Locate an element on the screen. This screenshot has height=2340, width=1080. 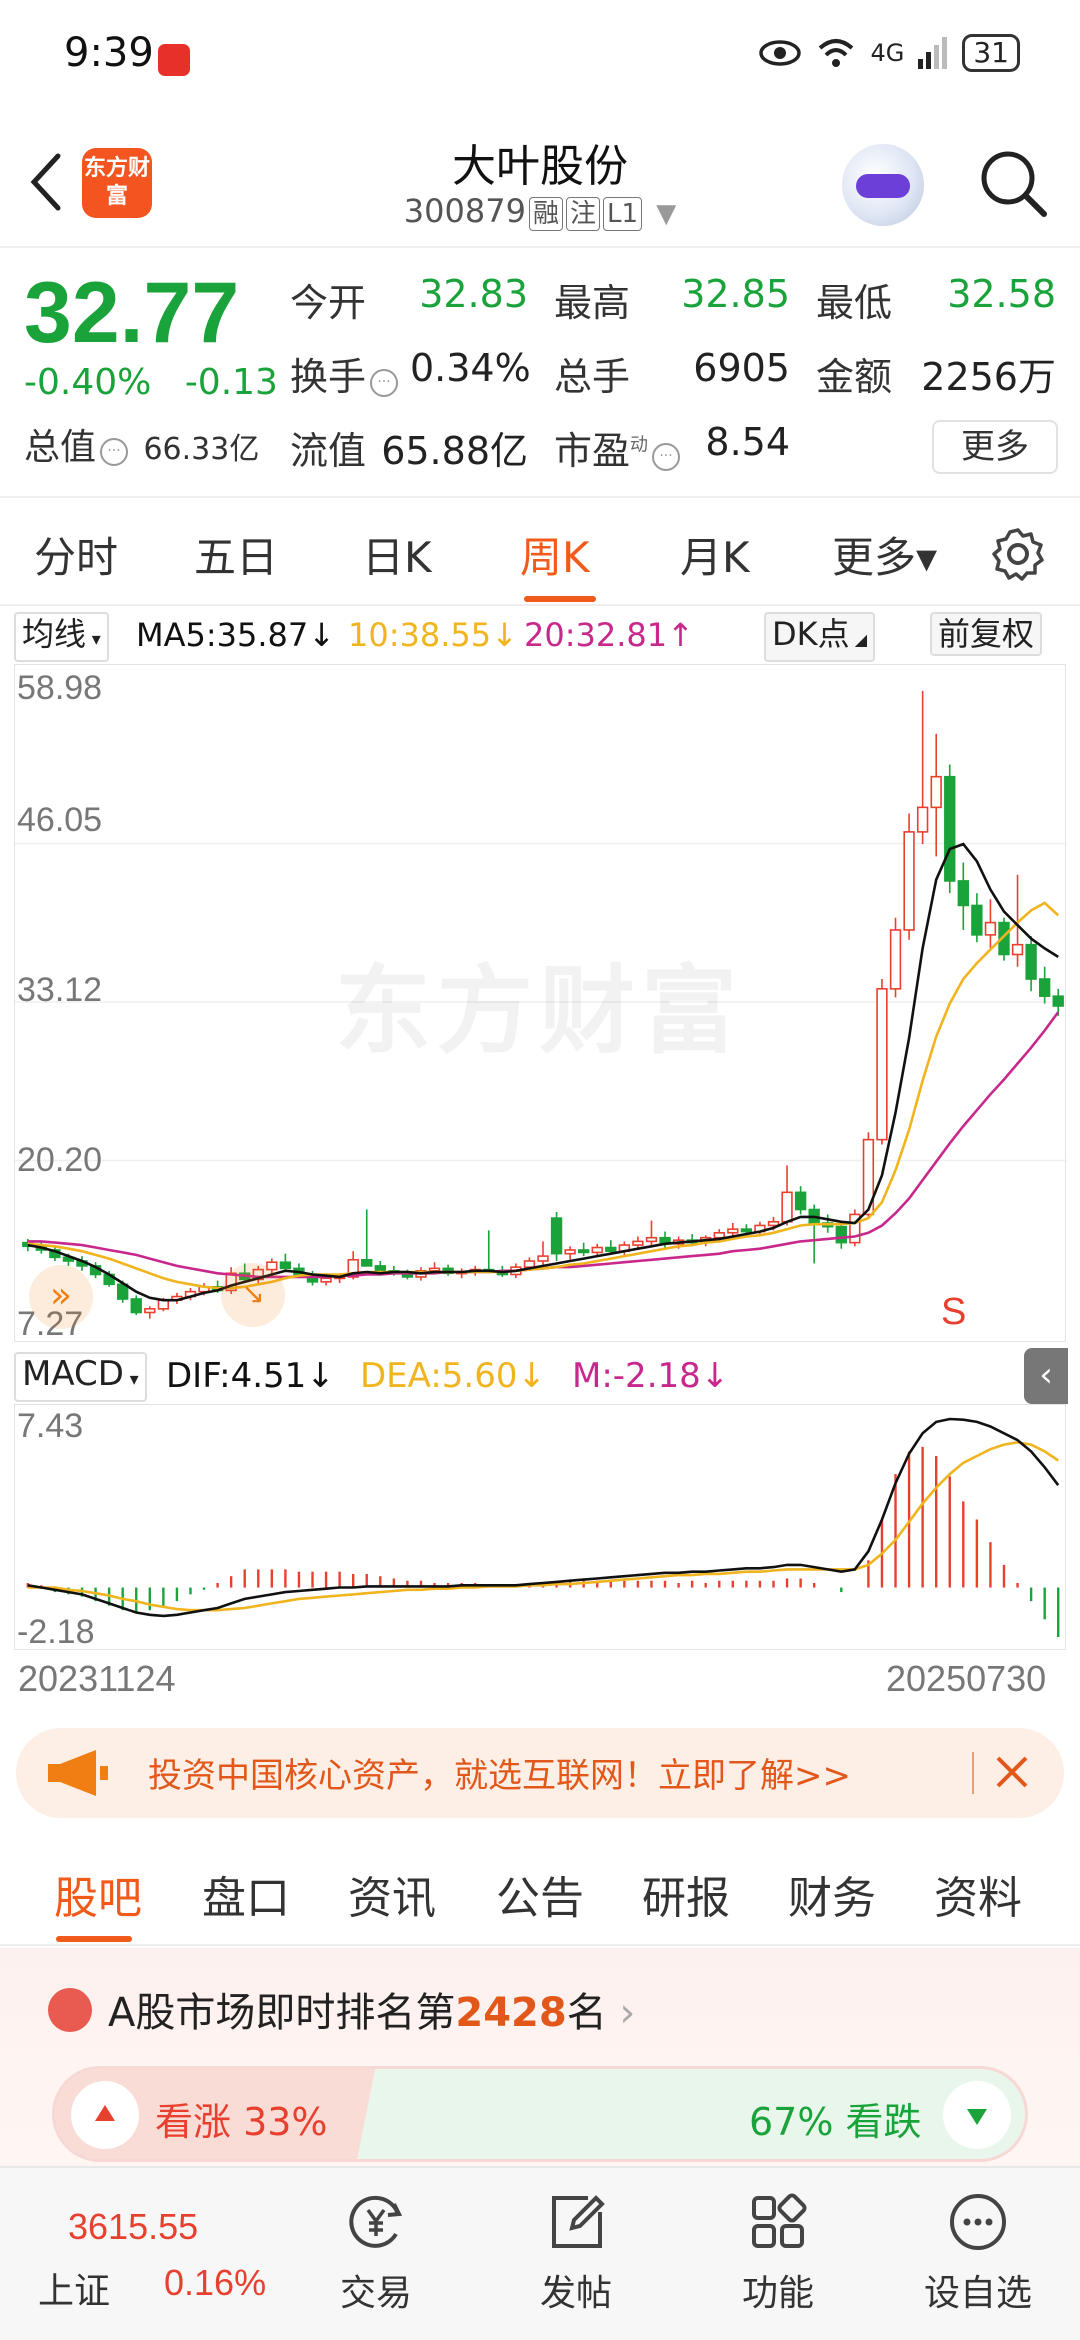
vote-bull-button is located at coordinates (105, 2115).